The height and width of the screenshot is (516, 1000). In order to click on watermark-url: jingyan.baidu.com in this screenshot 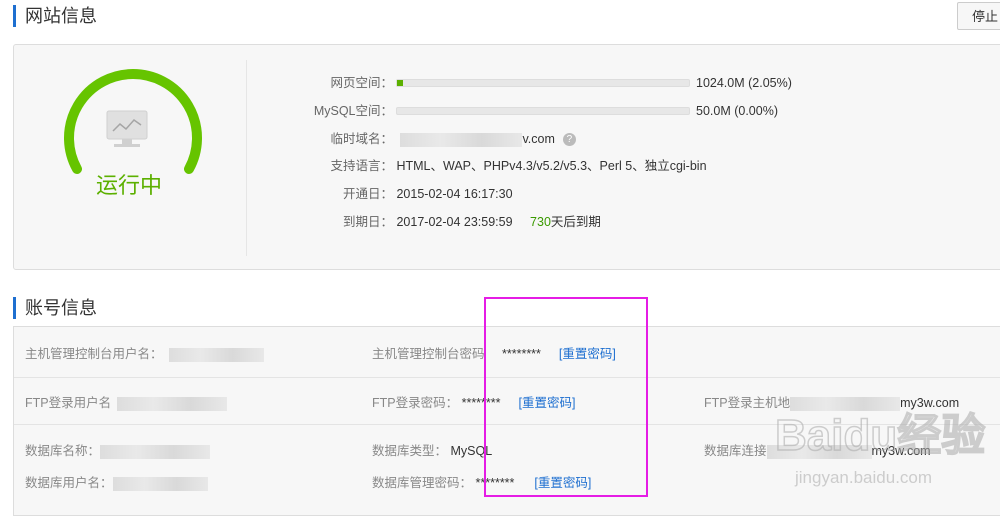, I will do `click(863, 477)`.